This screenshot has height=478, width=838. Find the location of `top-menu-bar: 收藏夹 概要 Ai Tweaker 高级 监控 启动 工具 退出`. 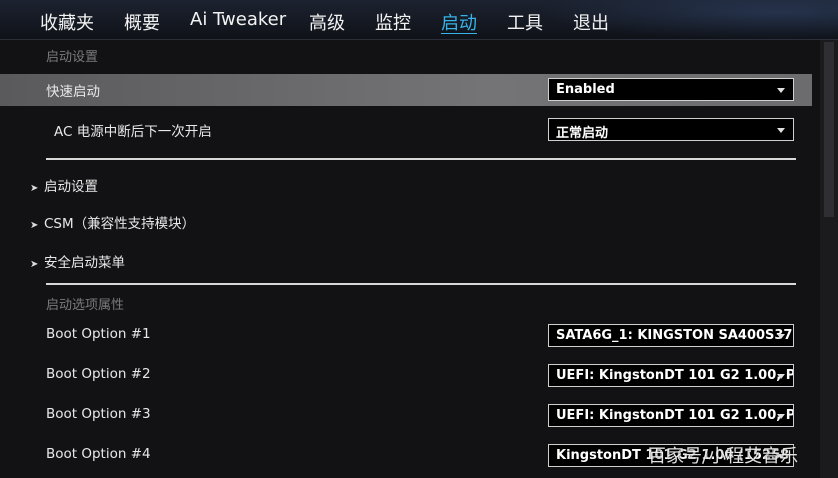

top-menu-bar: 收藏夹 概要 Ai Tweaker 高级 监控 启动 工具 退出 is located at coordinates (419, 20).